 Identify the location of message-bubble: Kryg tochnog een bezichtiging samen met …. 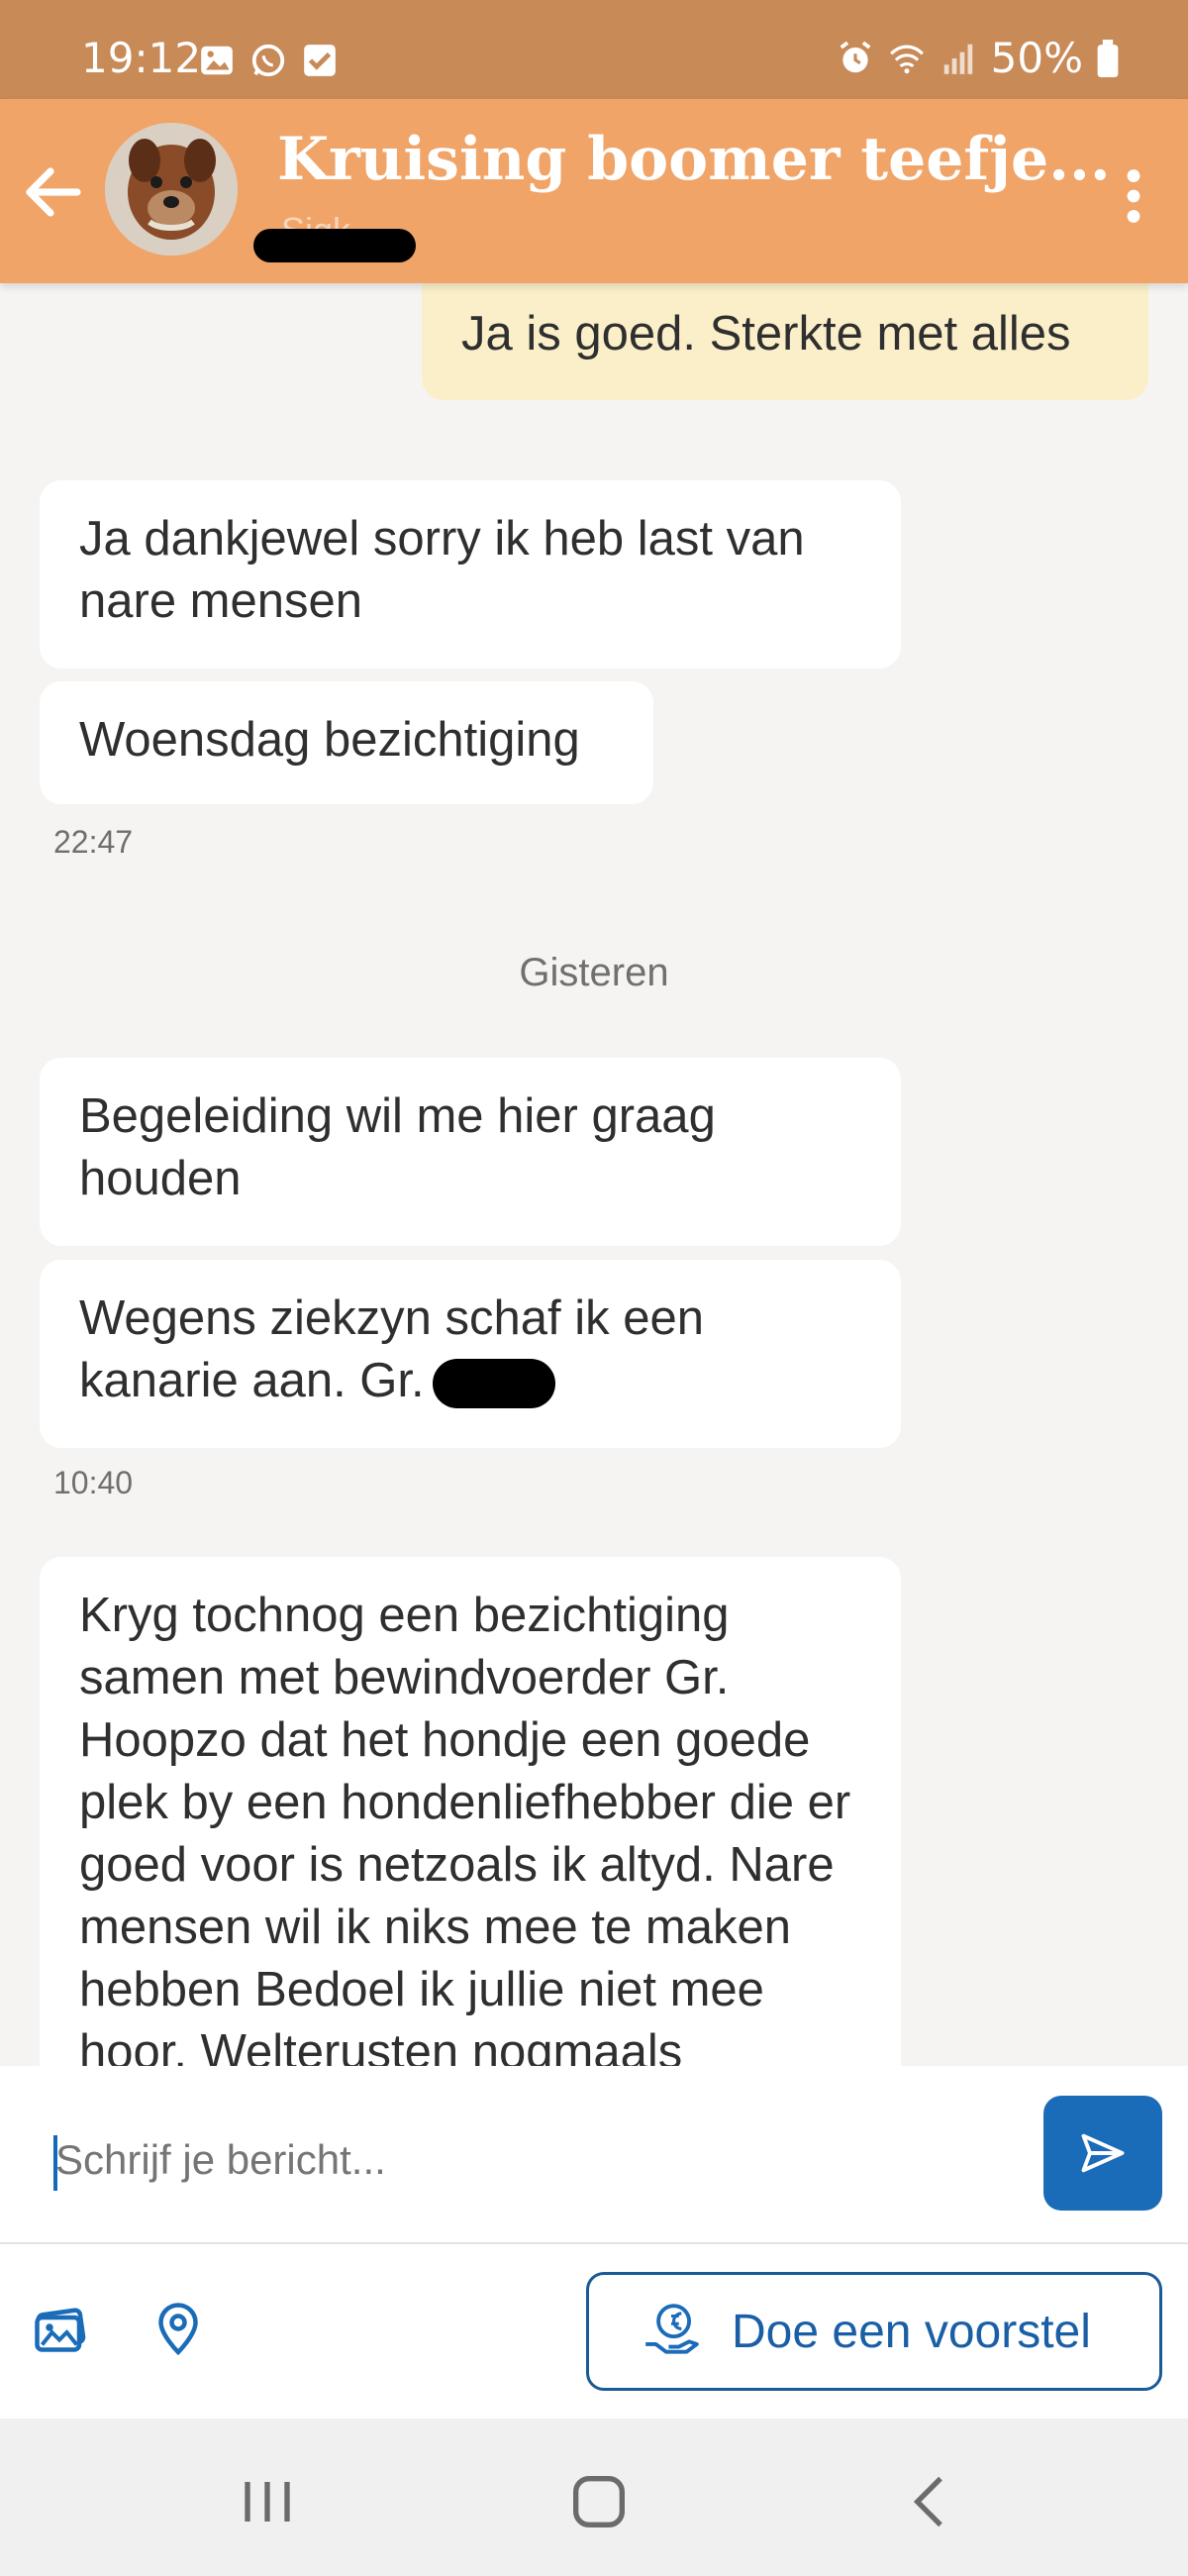
(471, 1811).